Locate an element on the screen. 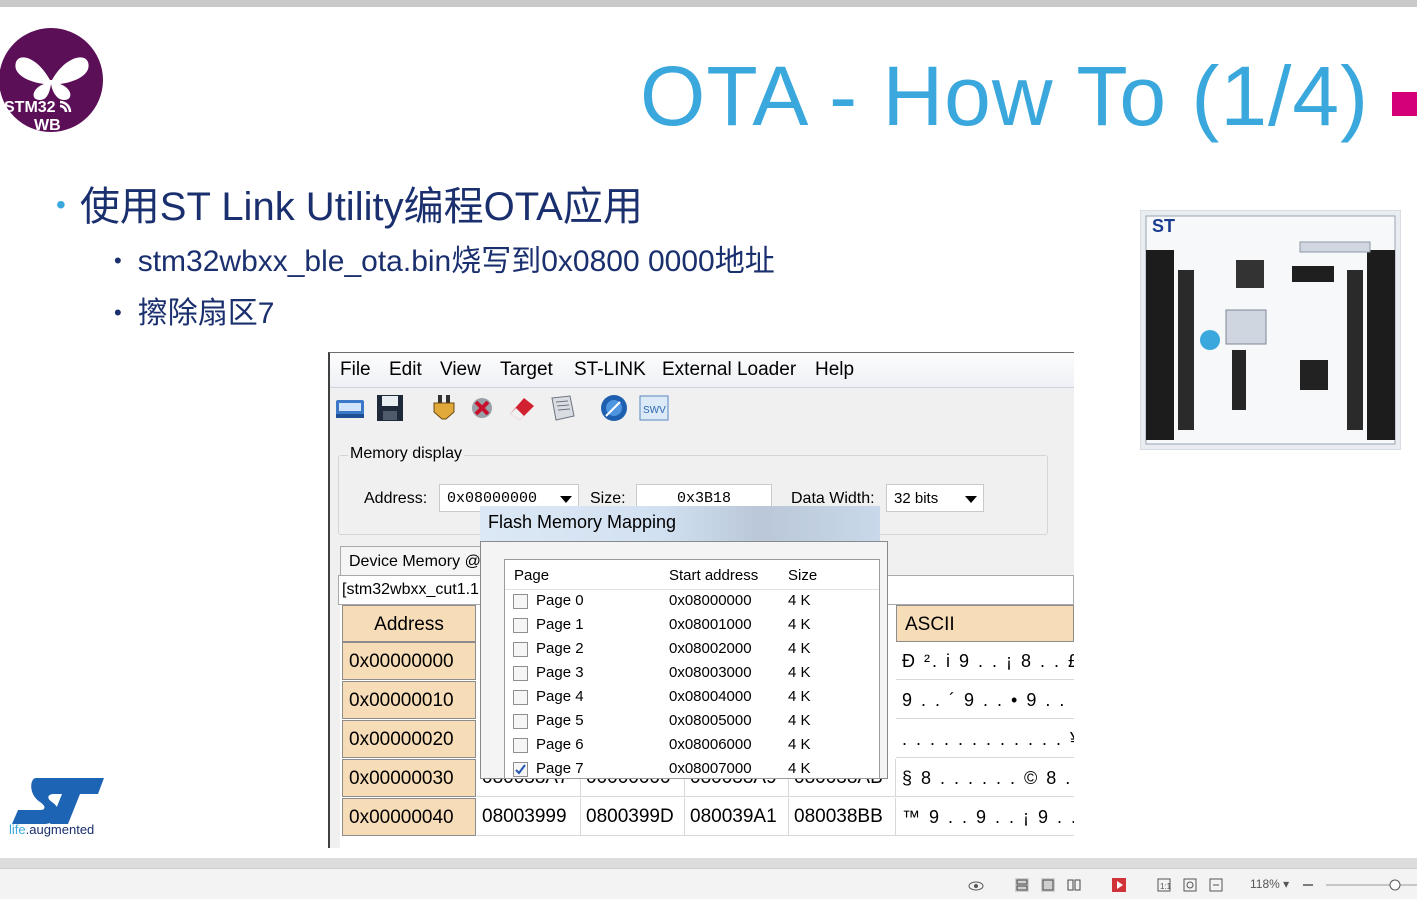 The height and width of the screenshot is (899, 1417). page-column-header: Page is located at coordinates (532, 575).